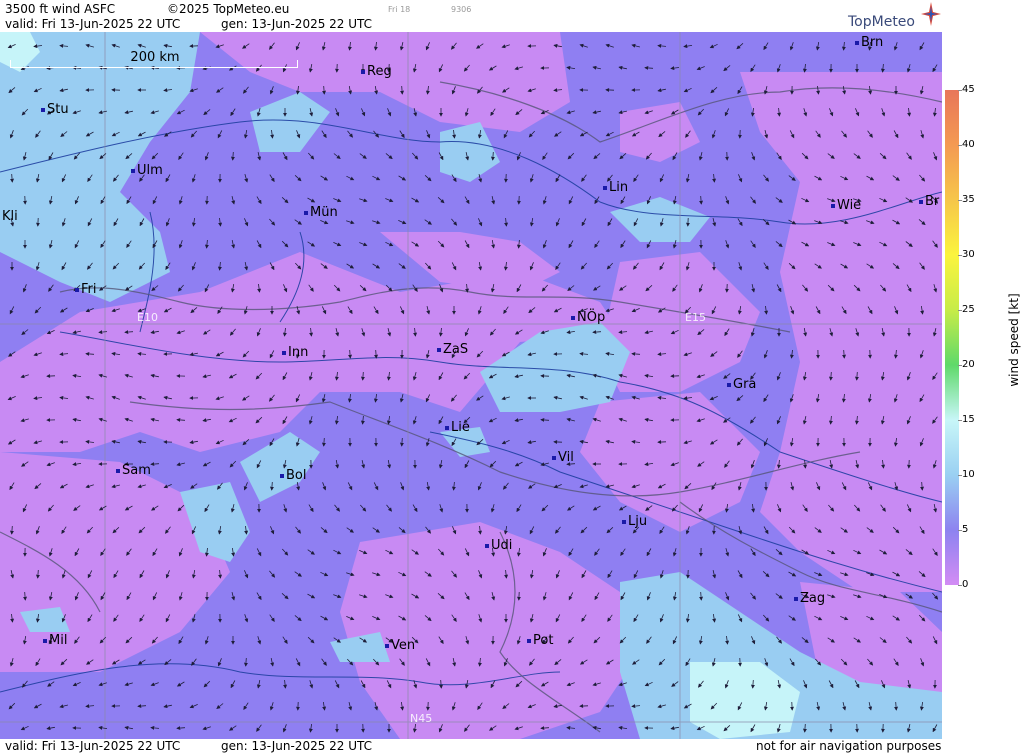 Image resolution: width=1034 pixels, height=753 pixels. Describe the element at coordinates (421, 718) in the screenshot. I see `grid-label-n45: N45` at that location.